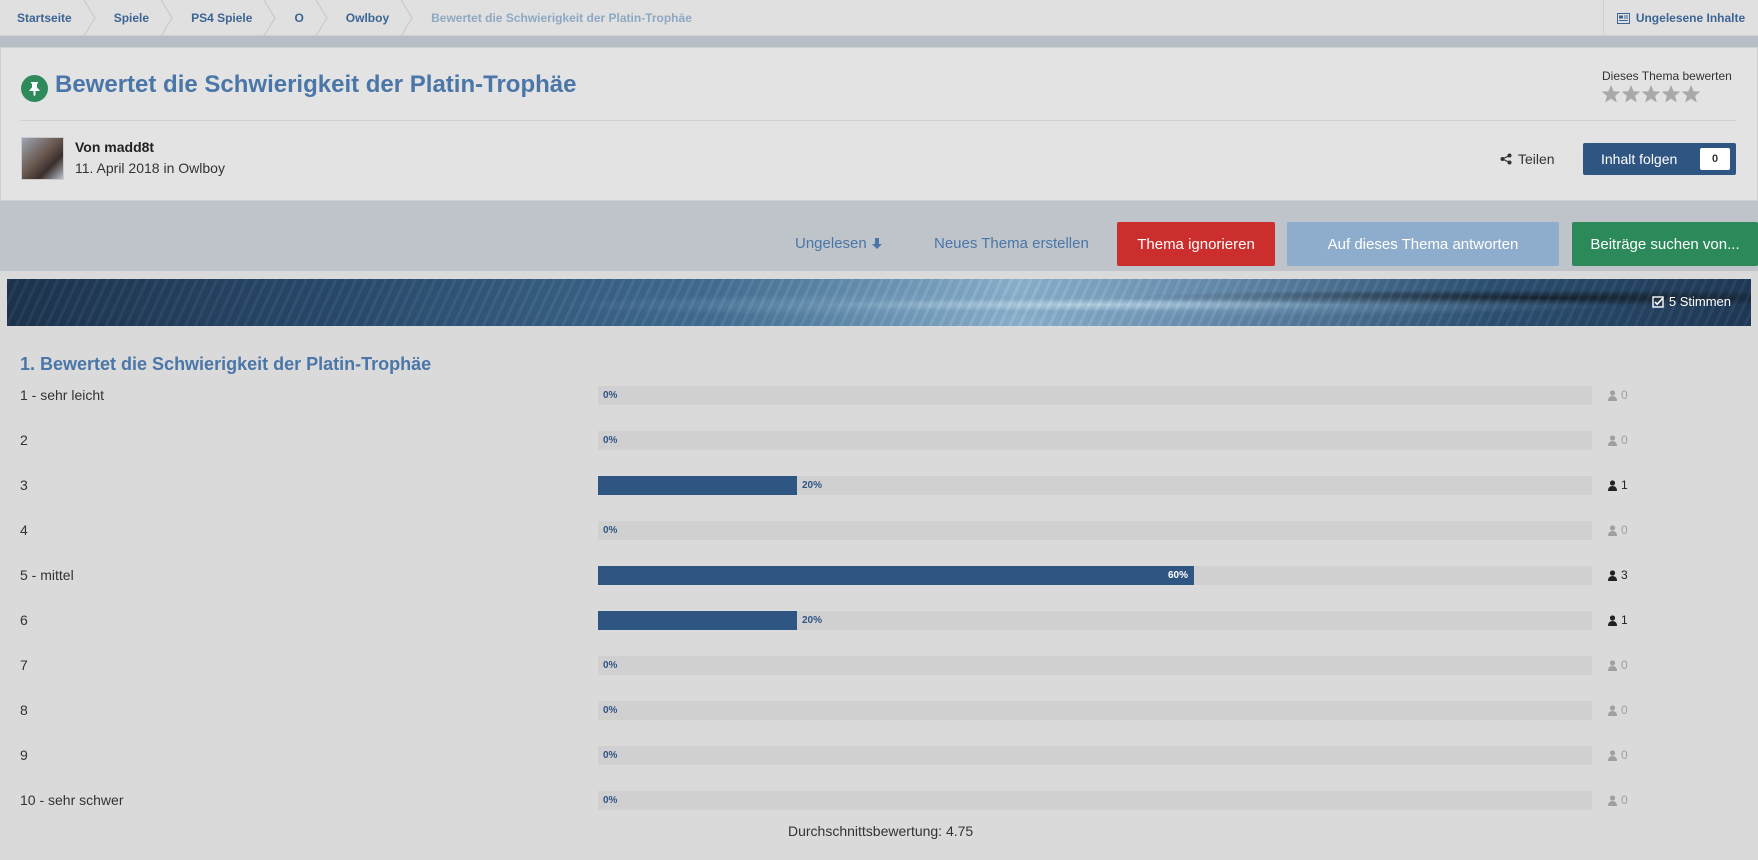  Describe the element at coordinates (879, 302) in the screenshot. I see `poll-banner: 5 Stimmen` at that location.